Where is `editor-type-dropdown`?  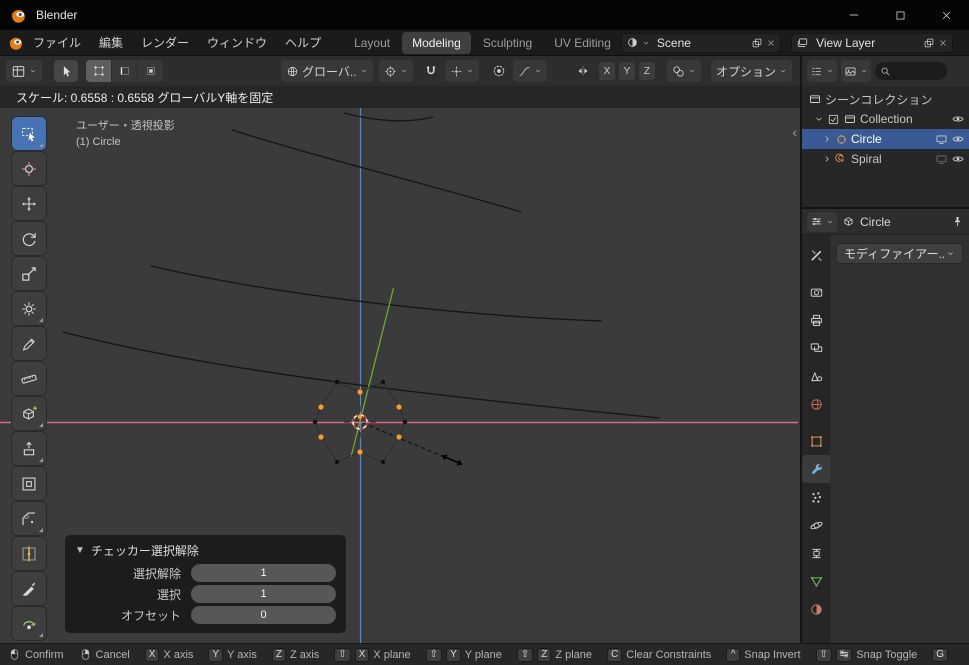
editor-type-dropdown is located at coordinates (24, 71).